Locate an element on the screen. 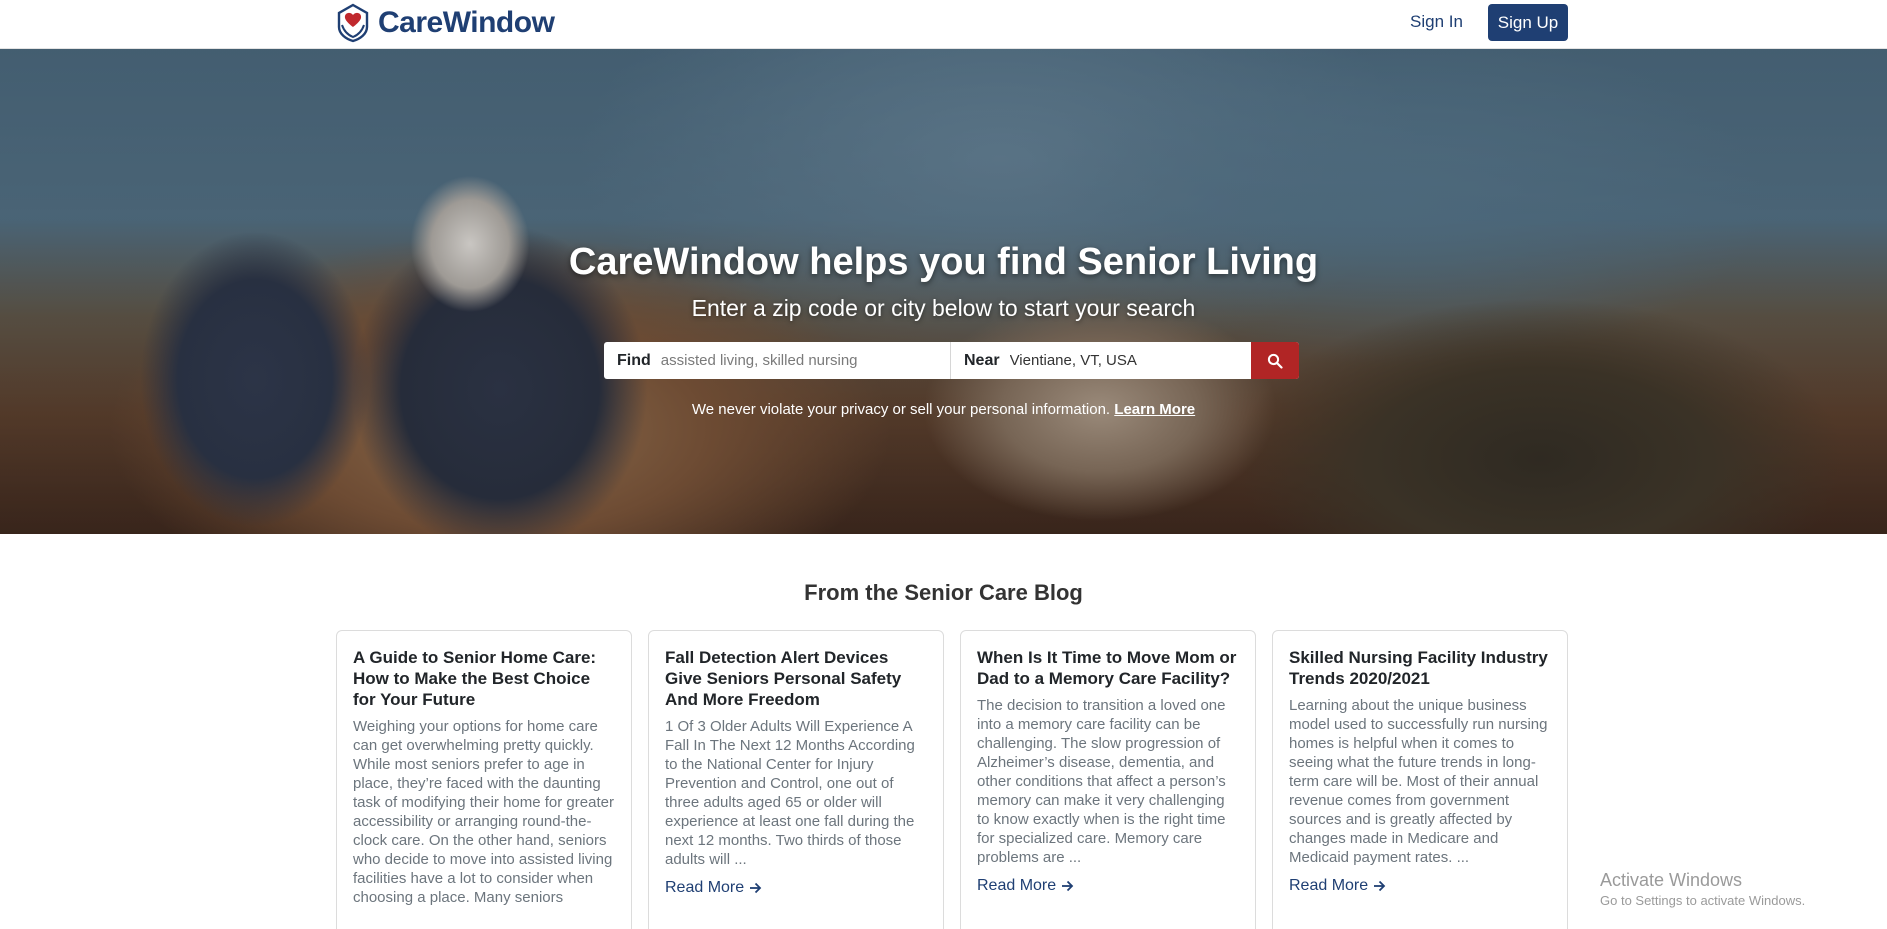 Image resolution: width=1887 pixels, height=929 pixels. brand-logo: CareWindow is located at coordinates (444, 23).